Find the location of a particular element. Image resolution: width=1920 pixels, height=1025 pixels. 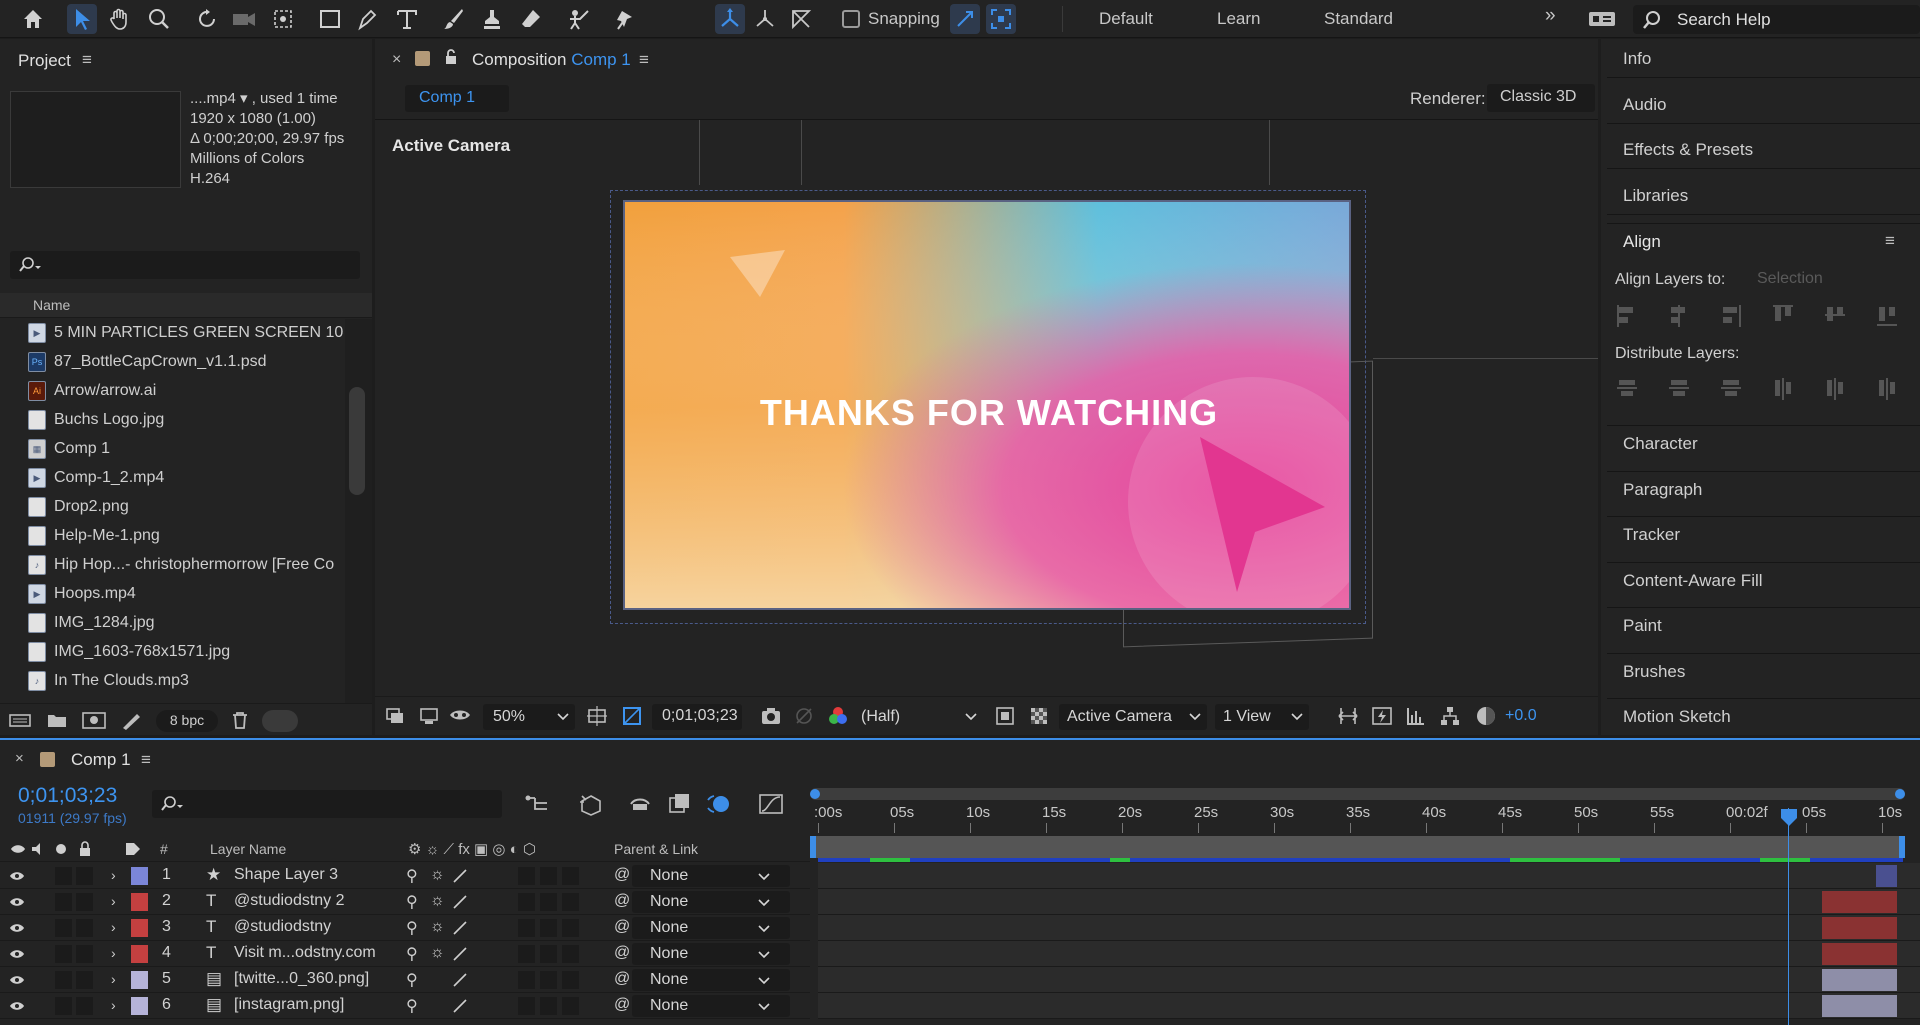

snapshot-camera-icon is located at coordinates (771, 716).